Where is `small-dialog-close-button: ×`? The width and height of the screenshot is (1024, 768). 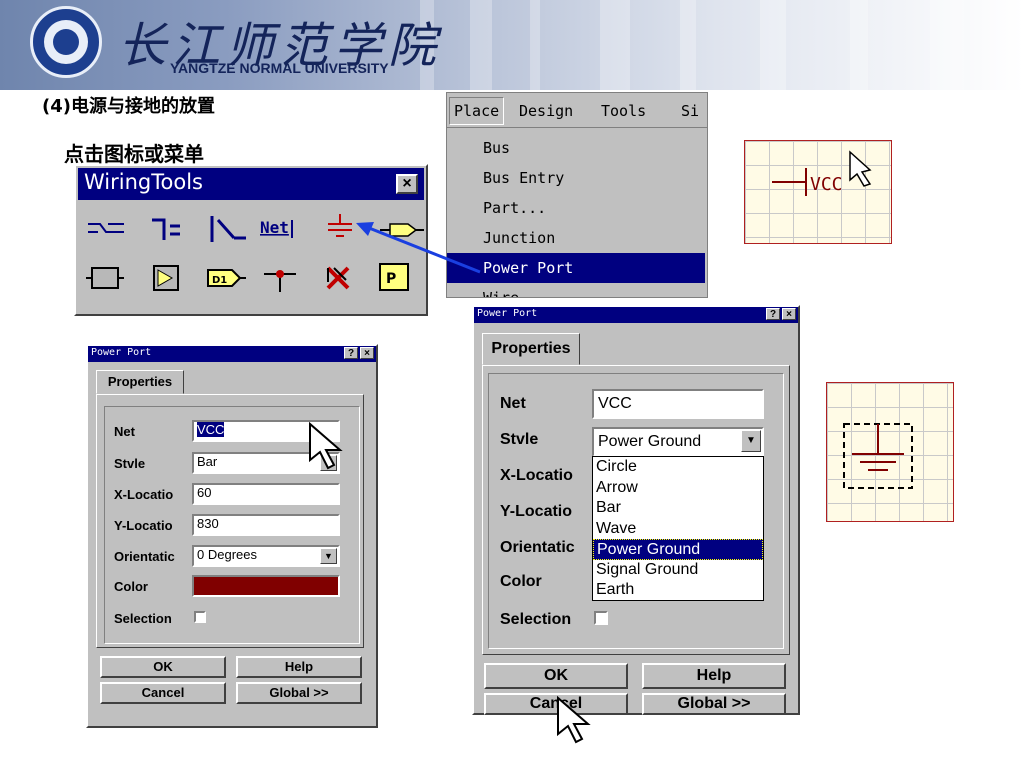
small-dialog-close-button: × is located at coordinates (367, 353).